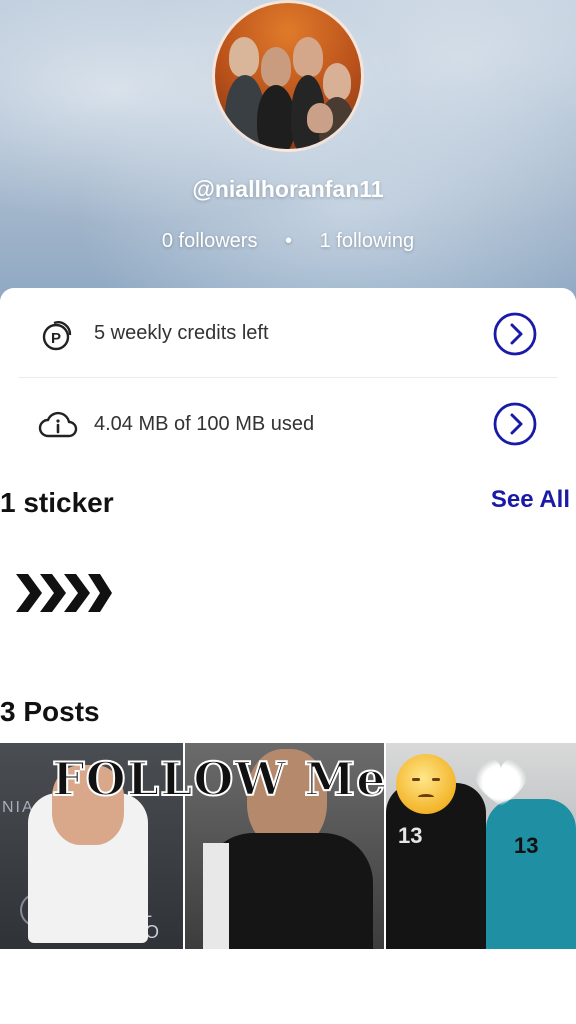 This screenshot has width=576, height=1024. I want to click on credits-icon: P, so click(58, 334).